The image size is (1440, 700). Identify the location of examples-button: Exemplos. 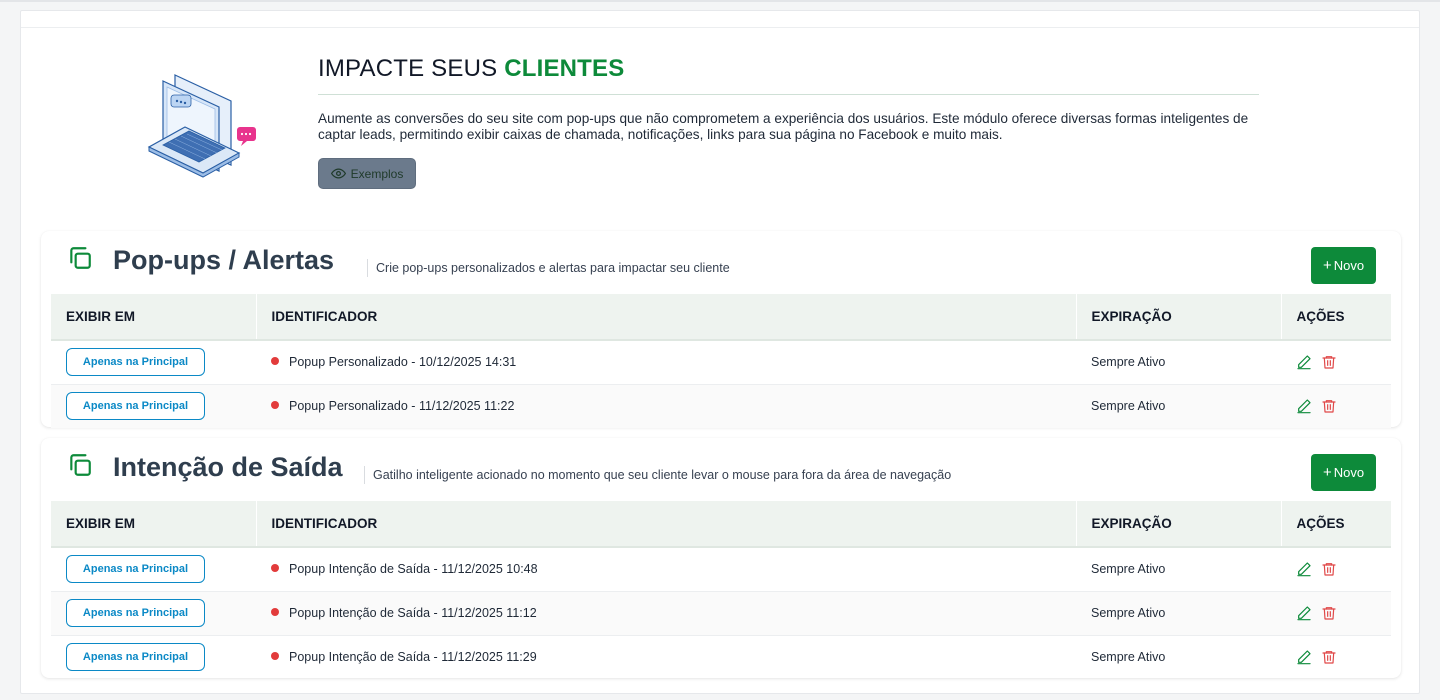
(367, 173).